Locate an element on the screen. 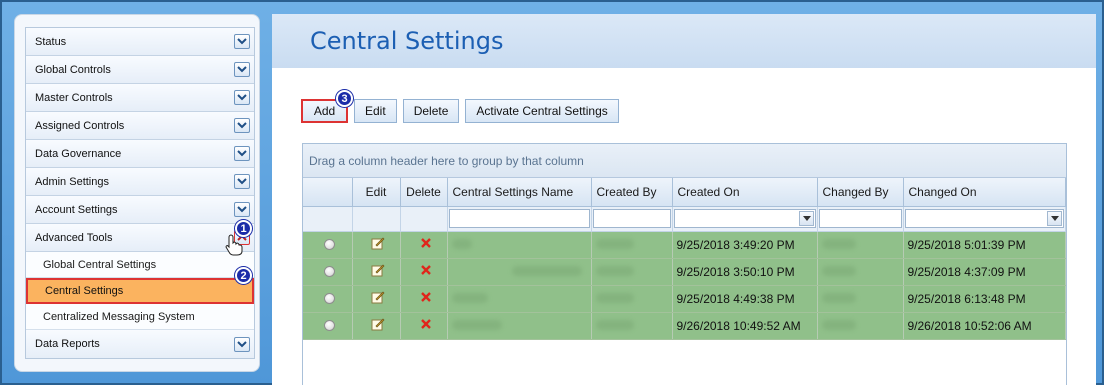 This screenshot has width=1104, height=385. sidebar-subitem-label: Central Settings is located at coordinates (84, 291).